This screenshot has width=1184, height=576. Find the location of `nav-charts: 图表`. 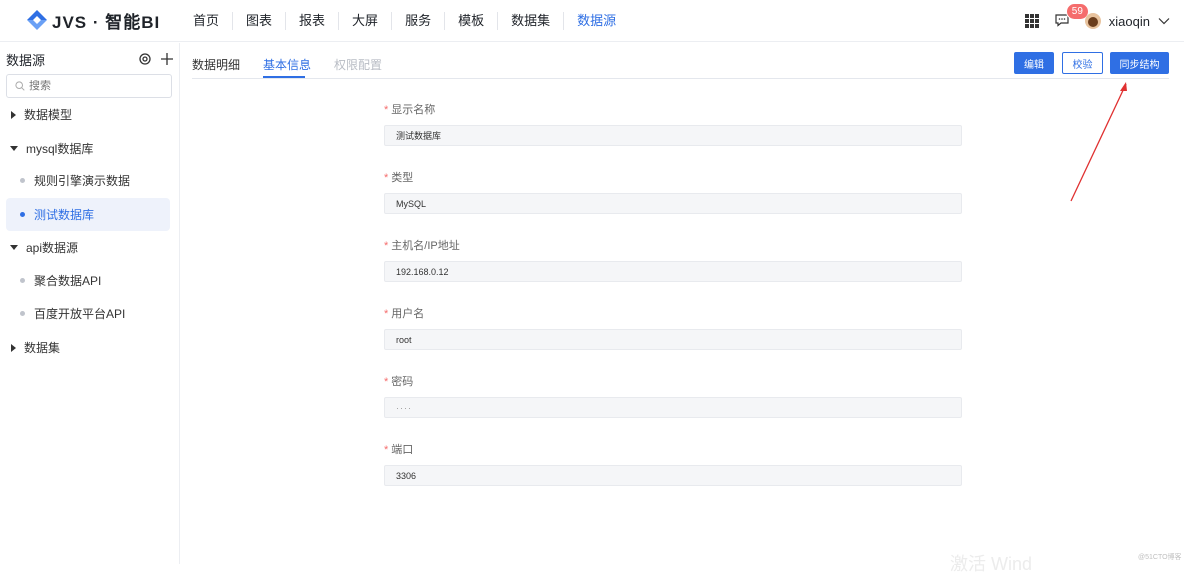

nav-charts: 图表 is located at coordinates (259, 21).